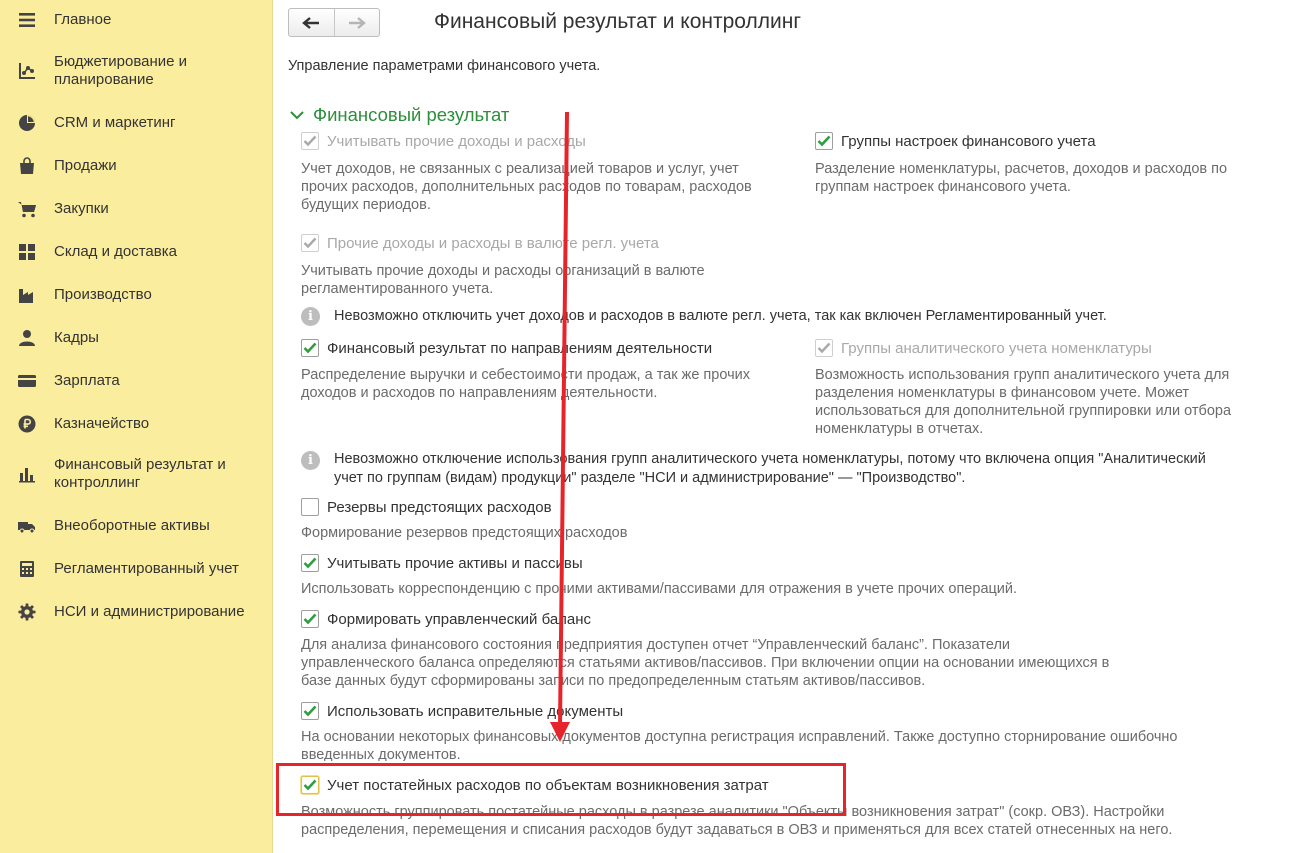 The image size is (1293, 853). I want to click on arrow-right-icon, so click(357, 22).